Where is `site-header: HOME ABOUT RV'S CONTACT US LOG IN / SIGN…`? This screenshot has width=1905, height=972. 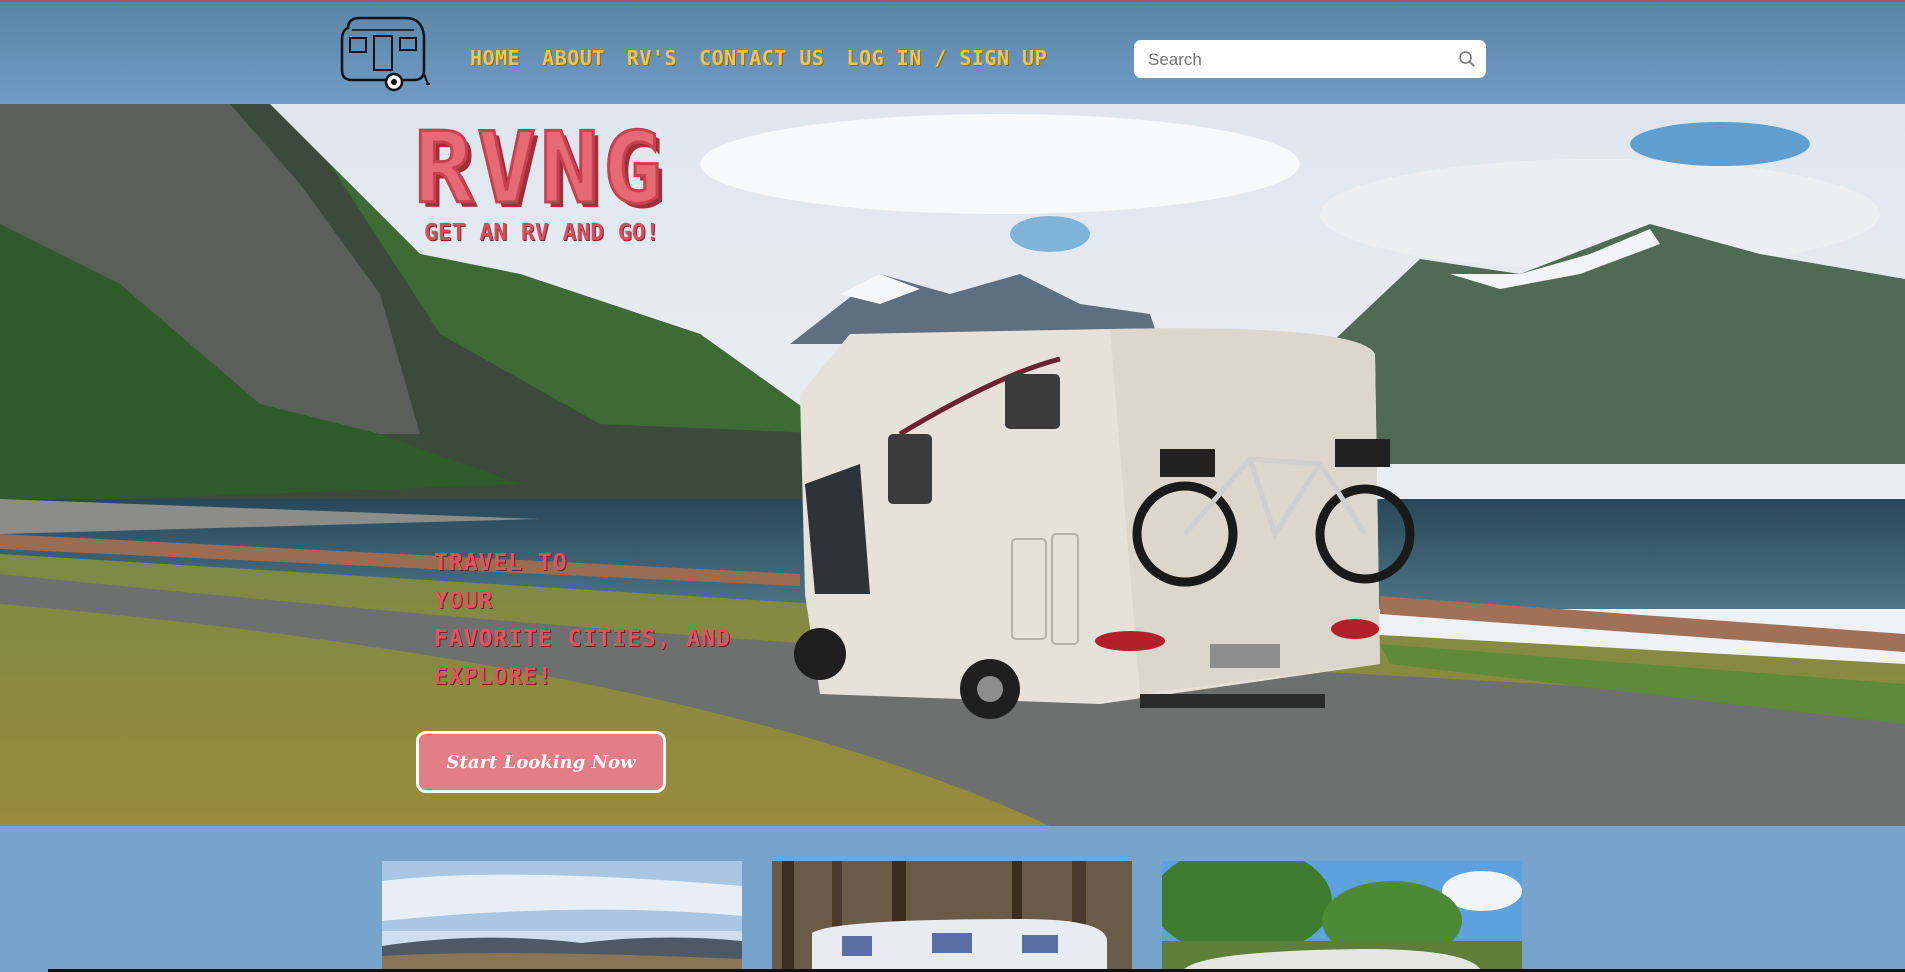
site-header: HOME ABOUT RV'S CONTACT US LOG IN / SIGN… is located at coordinates (952, 52).